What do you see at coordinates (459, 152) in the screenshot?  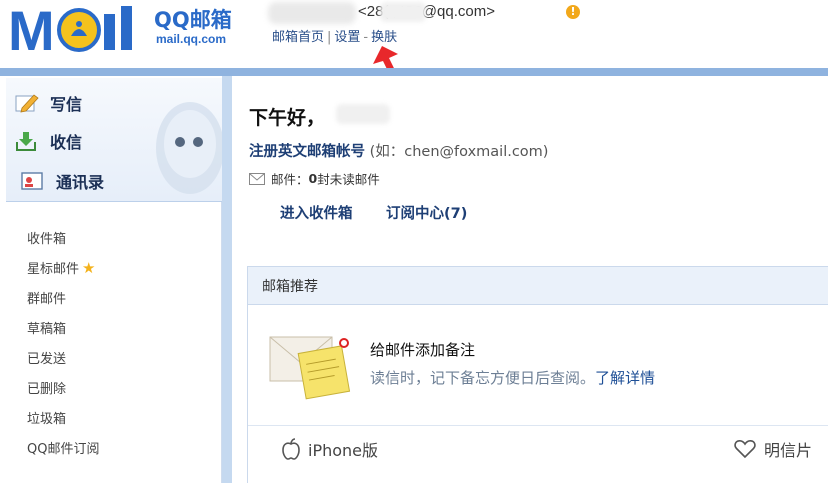 I see `register-hint: (如：chen@foxmail.com)` at bounding box center [459, 152].